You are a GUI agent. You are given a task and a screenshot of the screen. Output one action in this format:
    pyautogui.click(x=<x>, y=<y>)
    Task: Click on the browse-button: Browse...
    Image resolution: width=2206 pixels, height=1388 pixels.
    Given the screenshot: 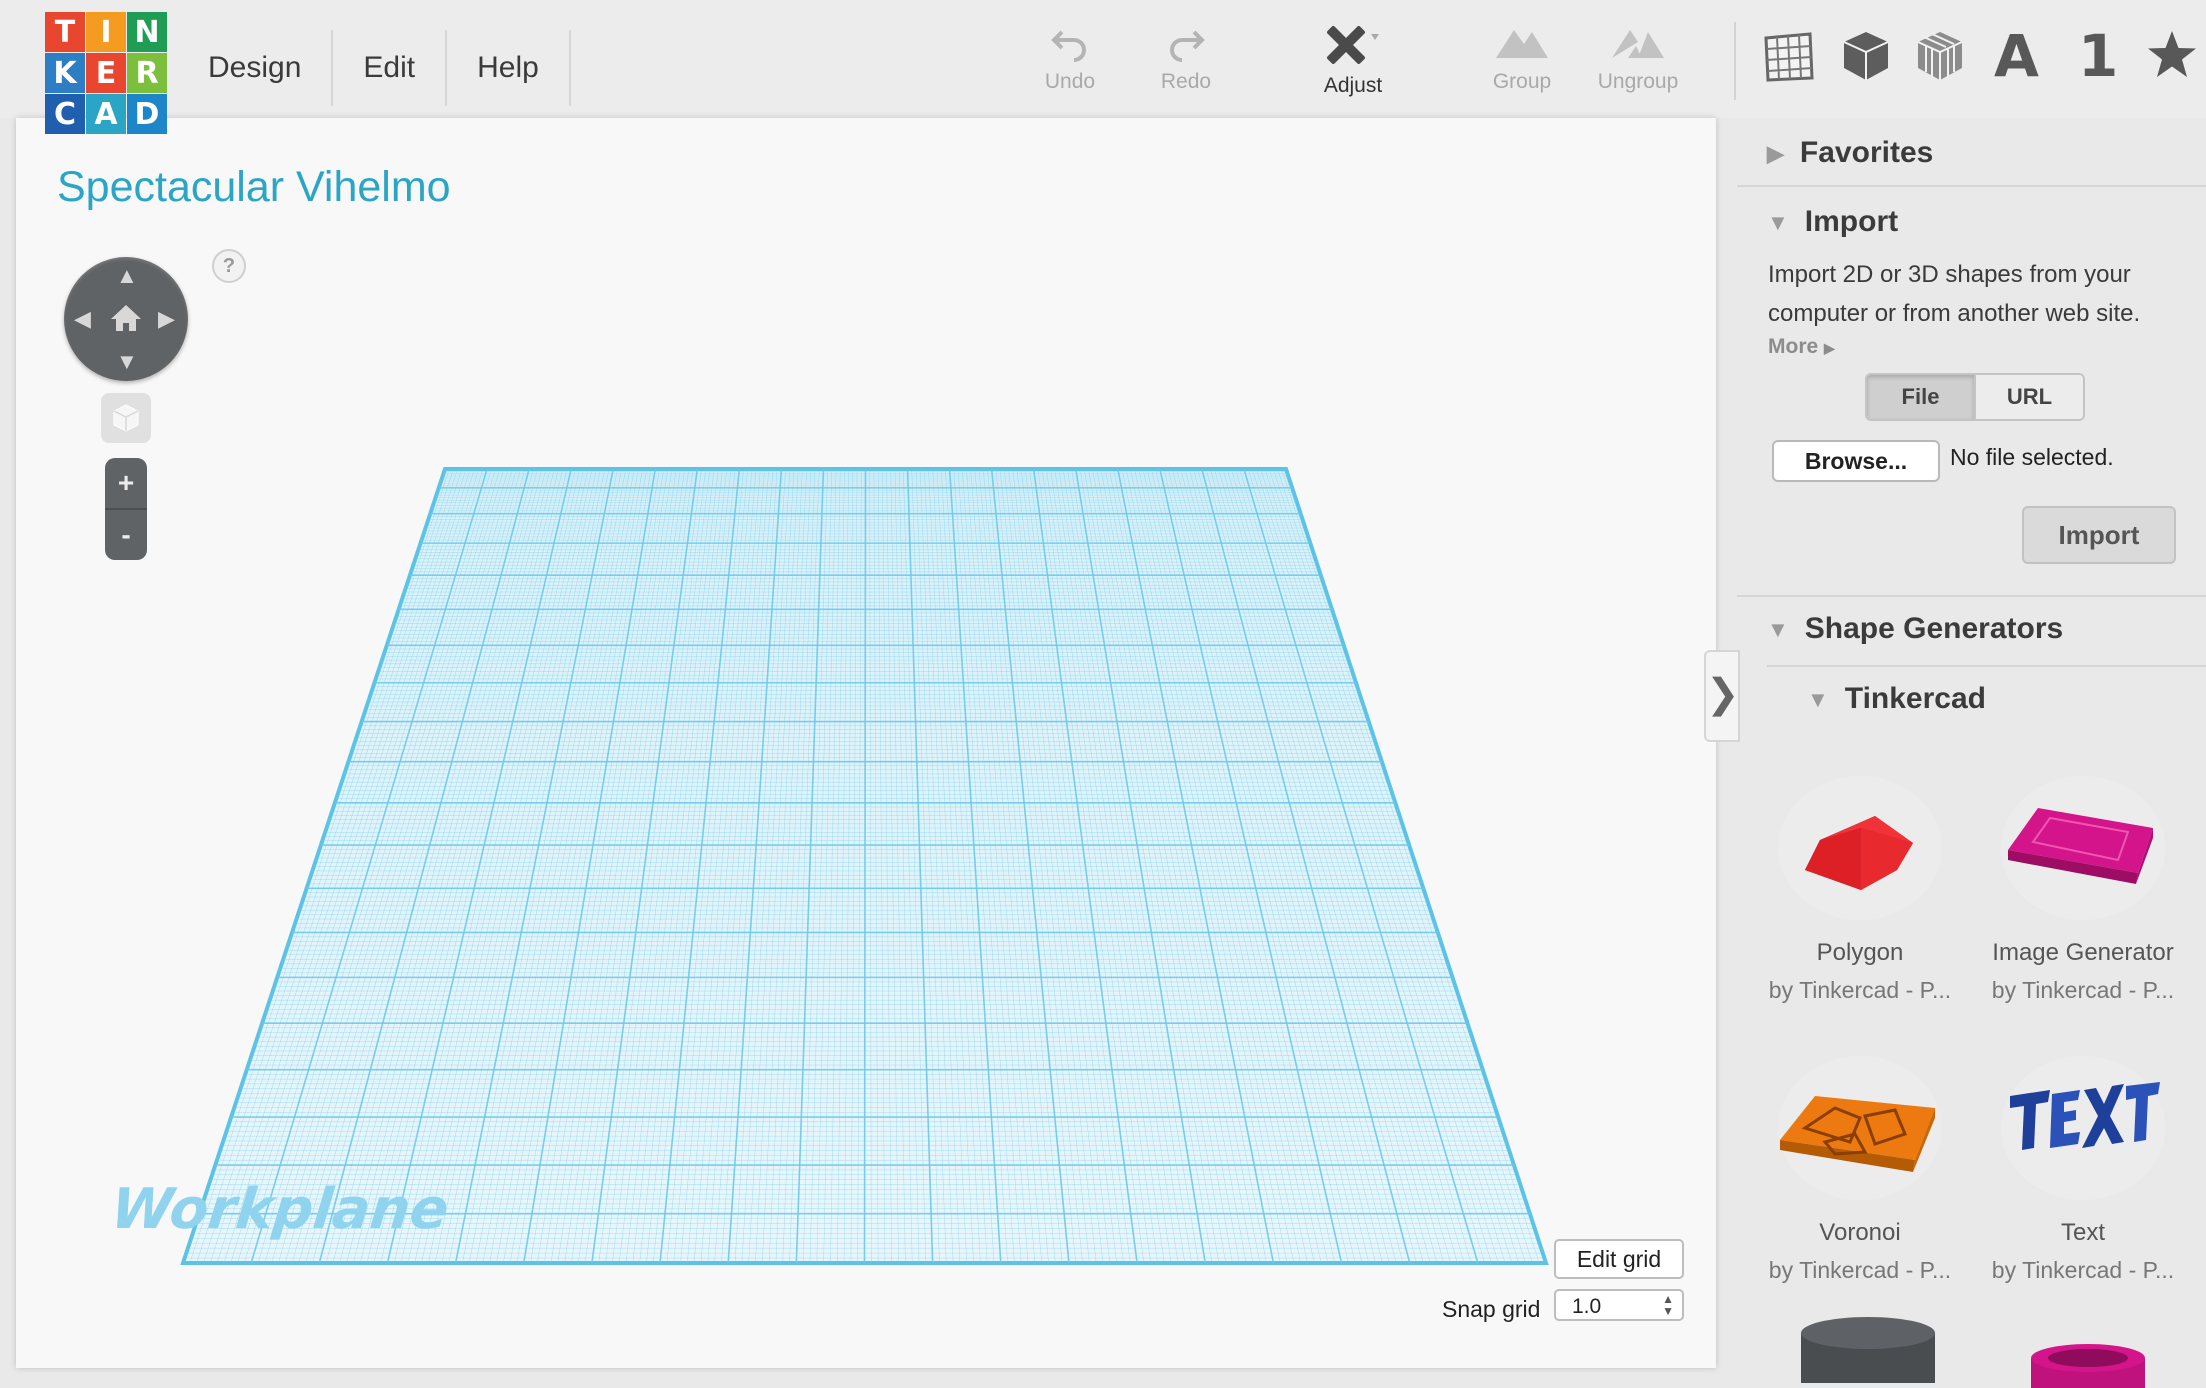 What is the action you would take?
    pyautogui.click(x=1856, y=461)
    